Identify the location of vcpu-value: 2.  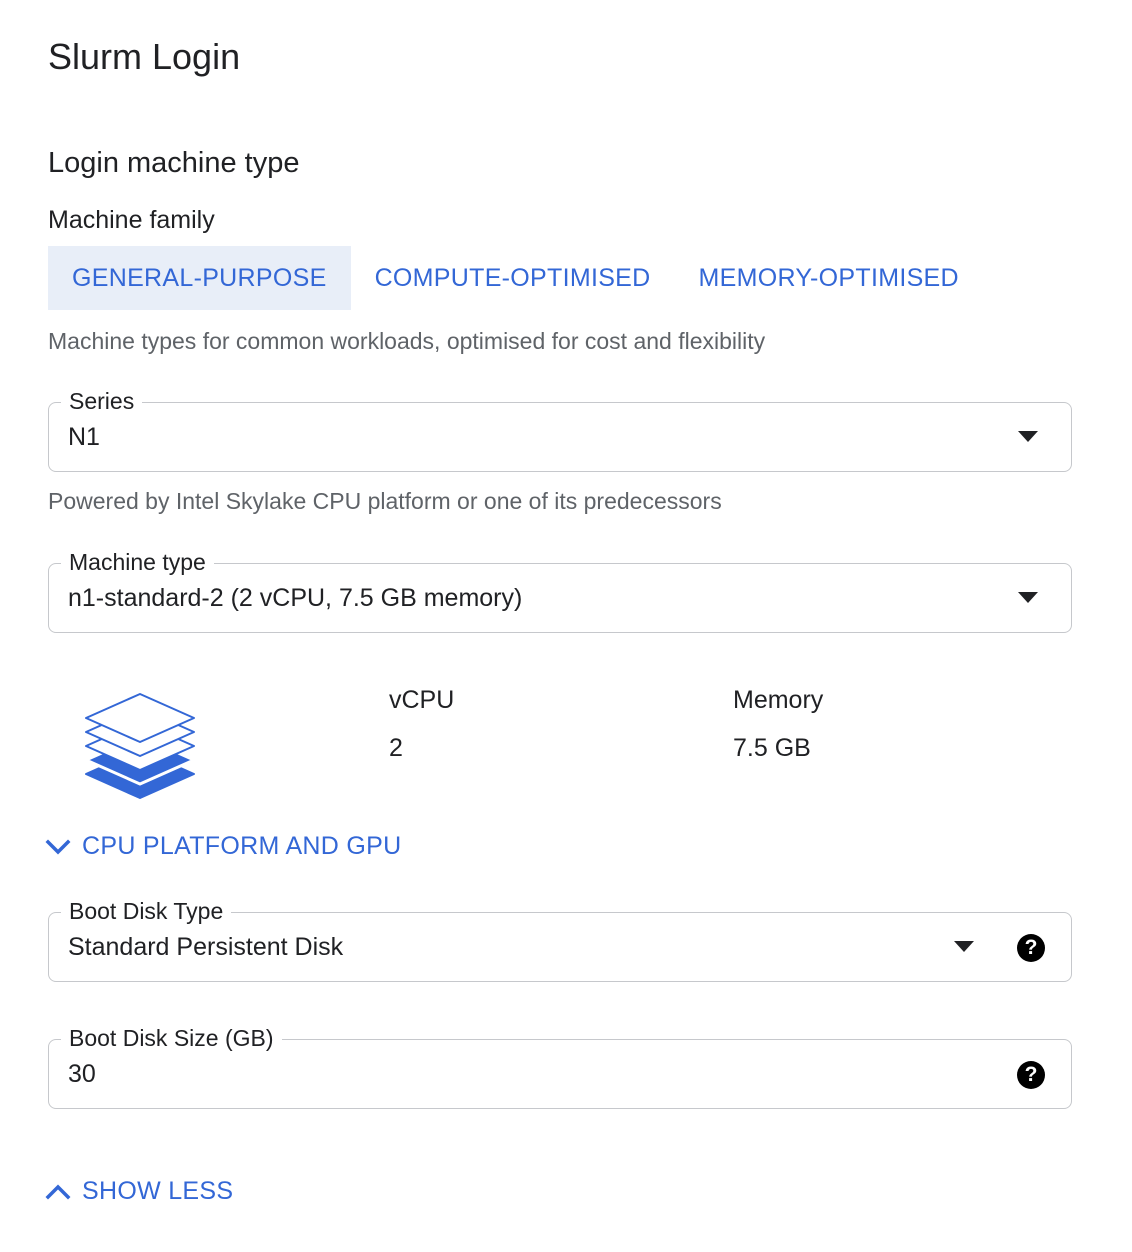
(396, 748).